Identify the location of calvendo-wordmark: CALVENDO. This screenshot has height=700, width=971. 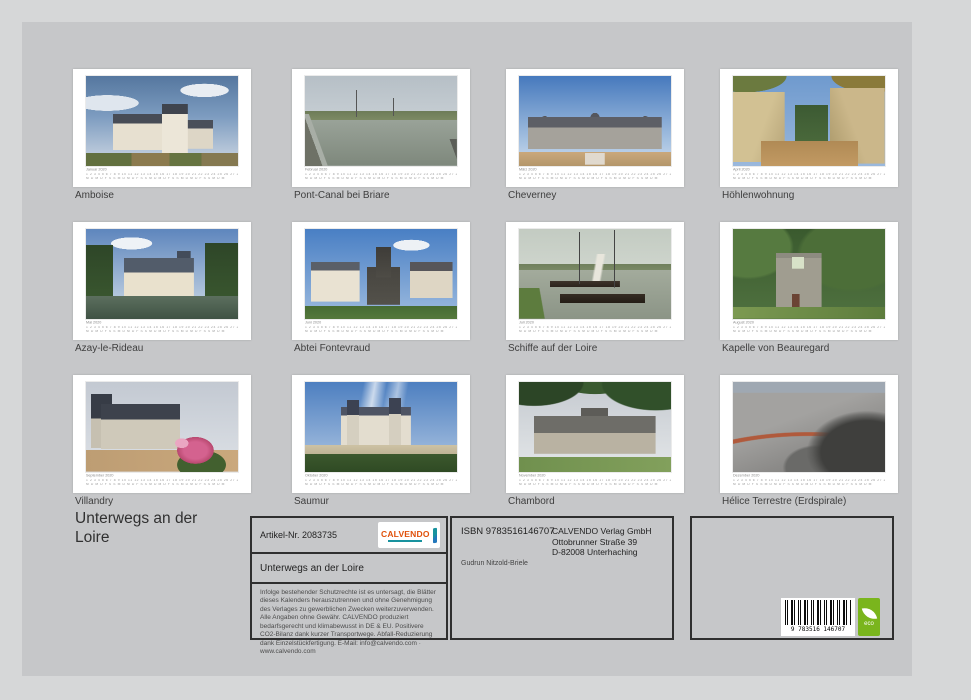
(405, 533).